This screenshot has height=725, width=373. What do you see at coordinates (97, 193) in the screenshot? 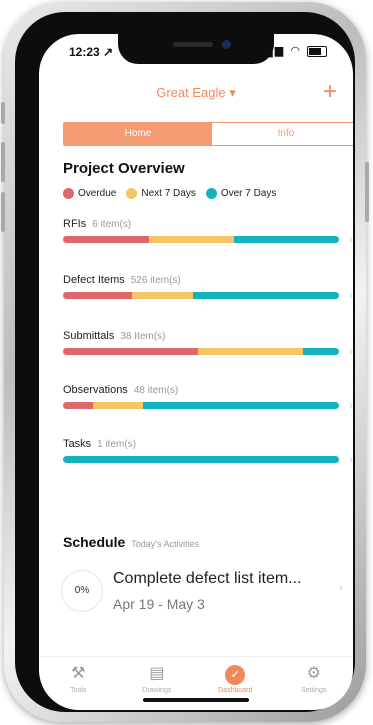
I see `legend-label: Overdue` at bounding box center [97, 193].